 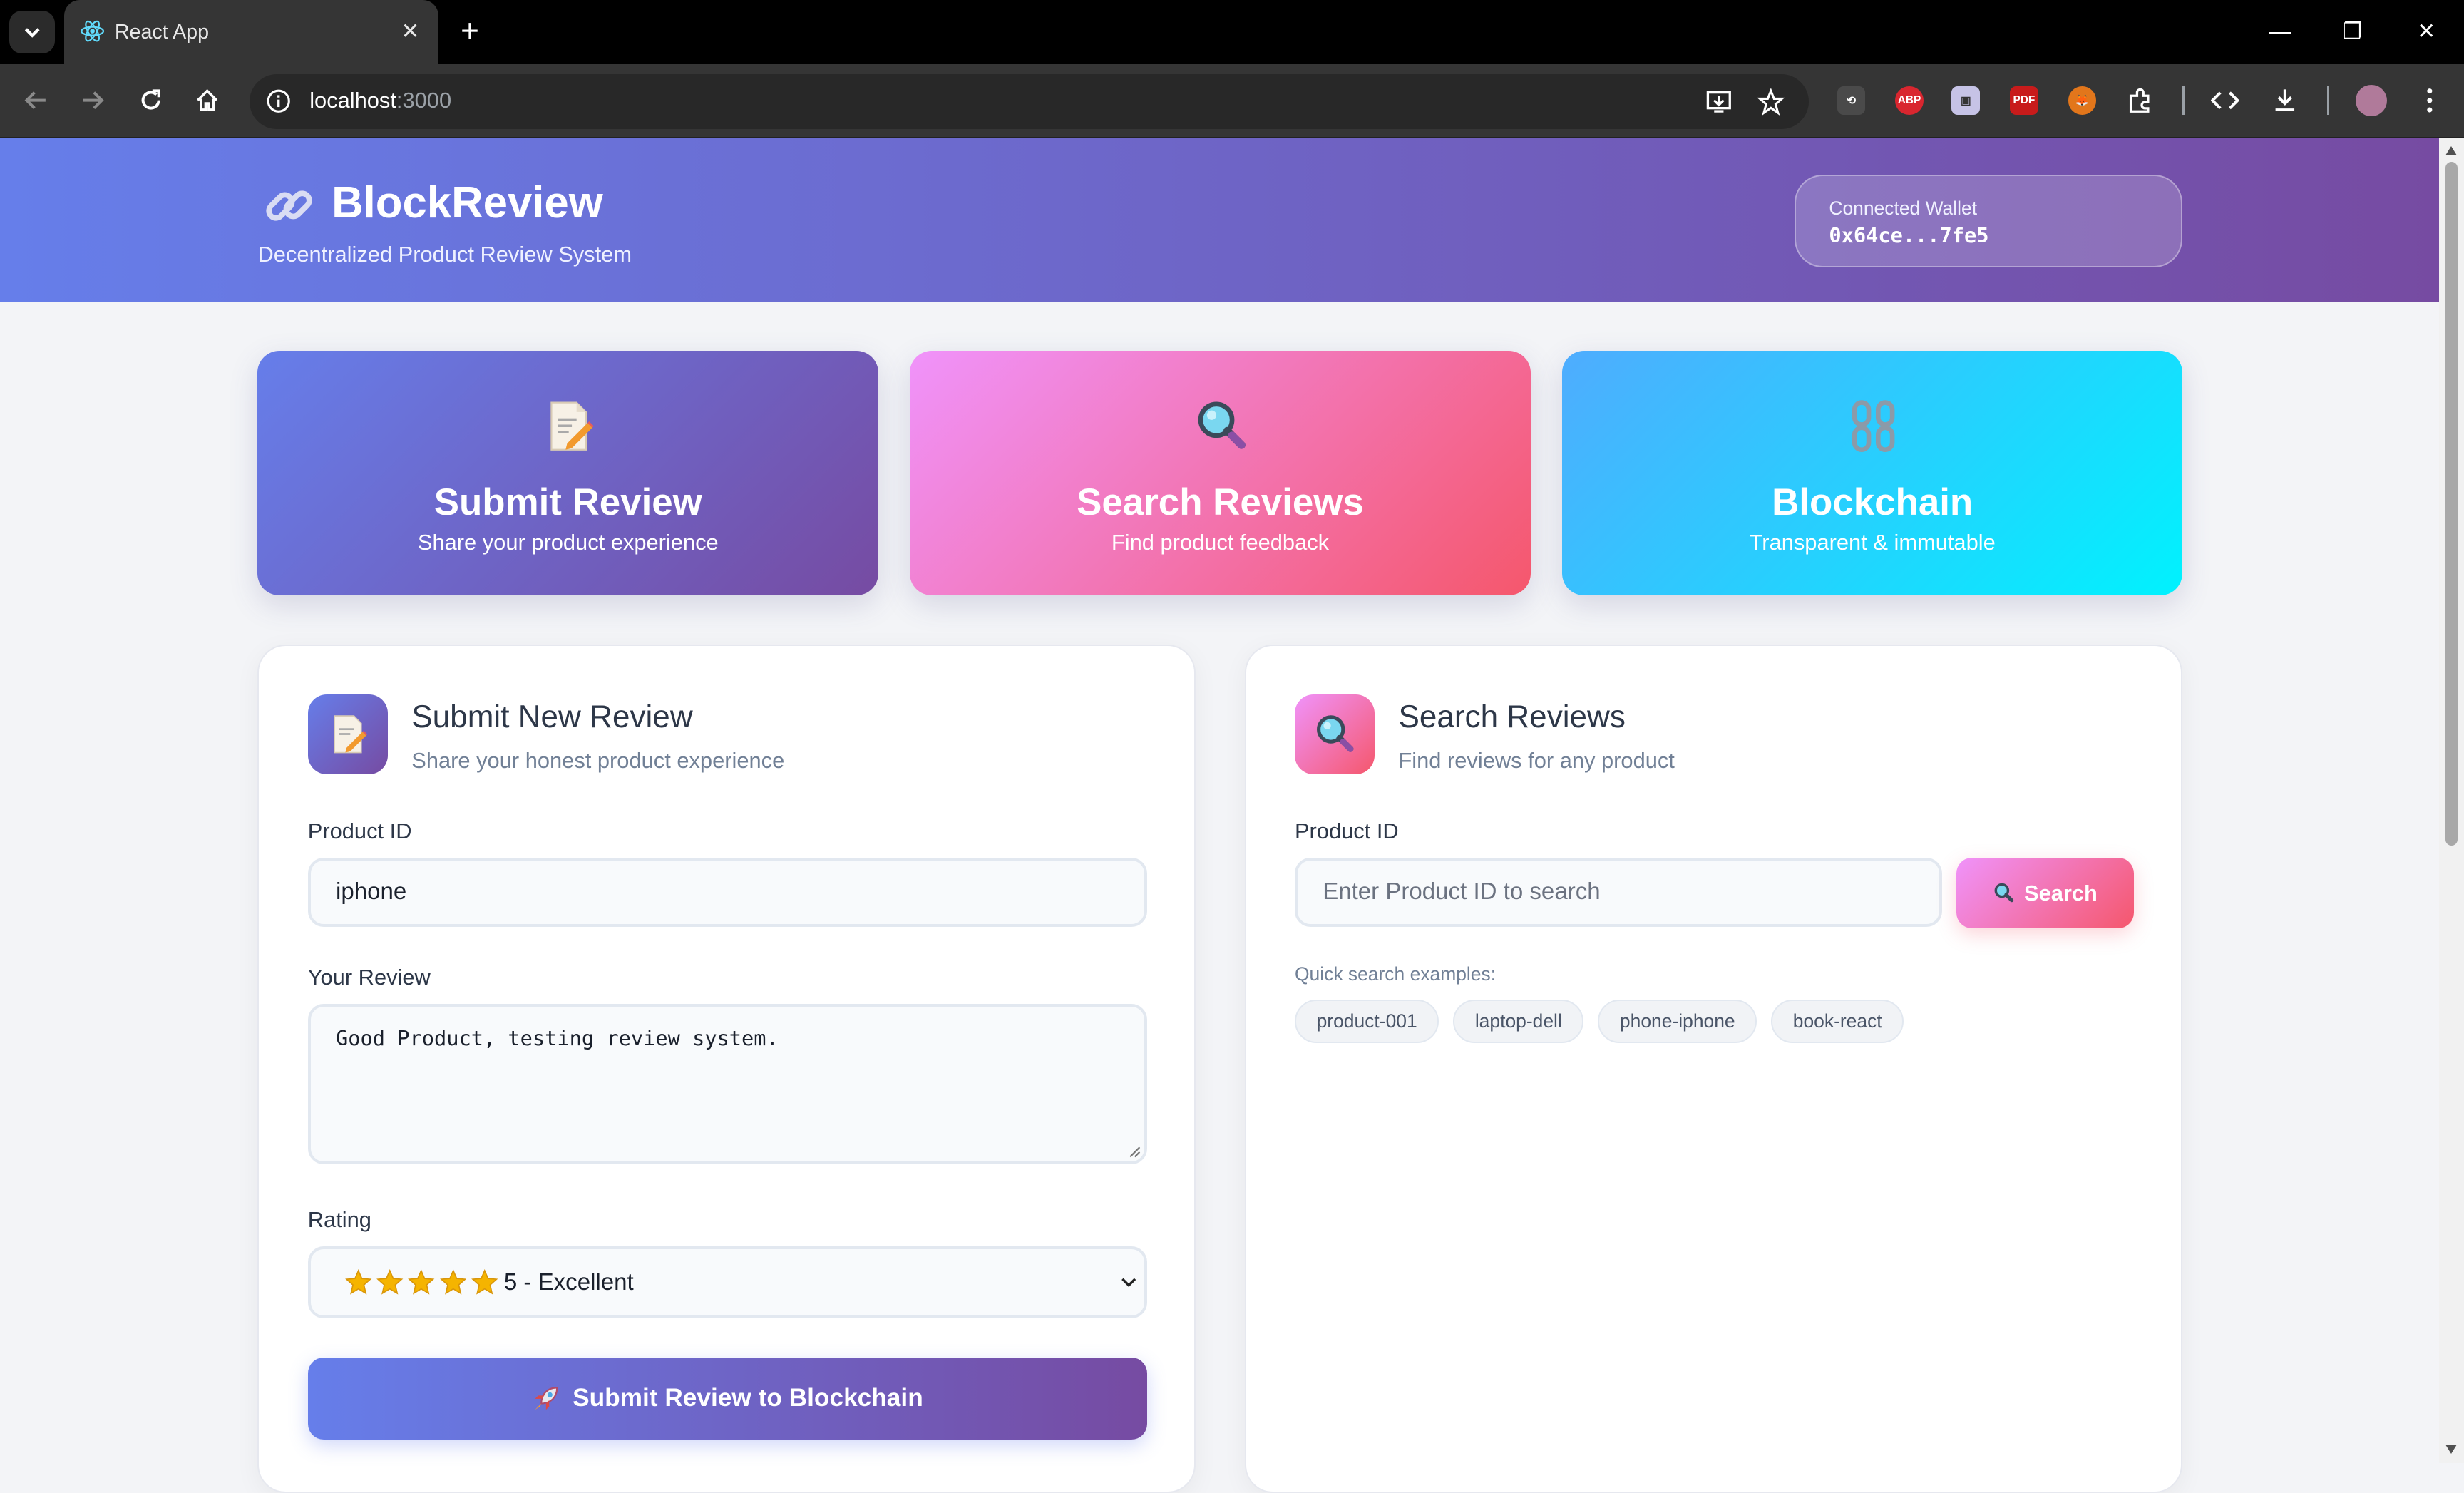 What do you see at coordinates (339, 1219) in the screenshot?
I see `rating-label: Rating` at bounding box center [339, 1219].